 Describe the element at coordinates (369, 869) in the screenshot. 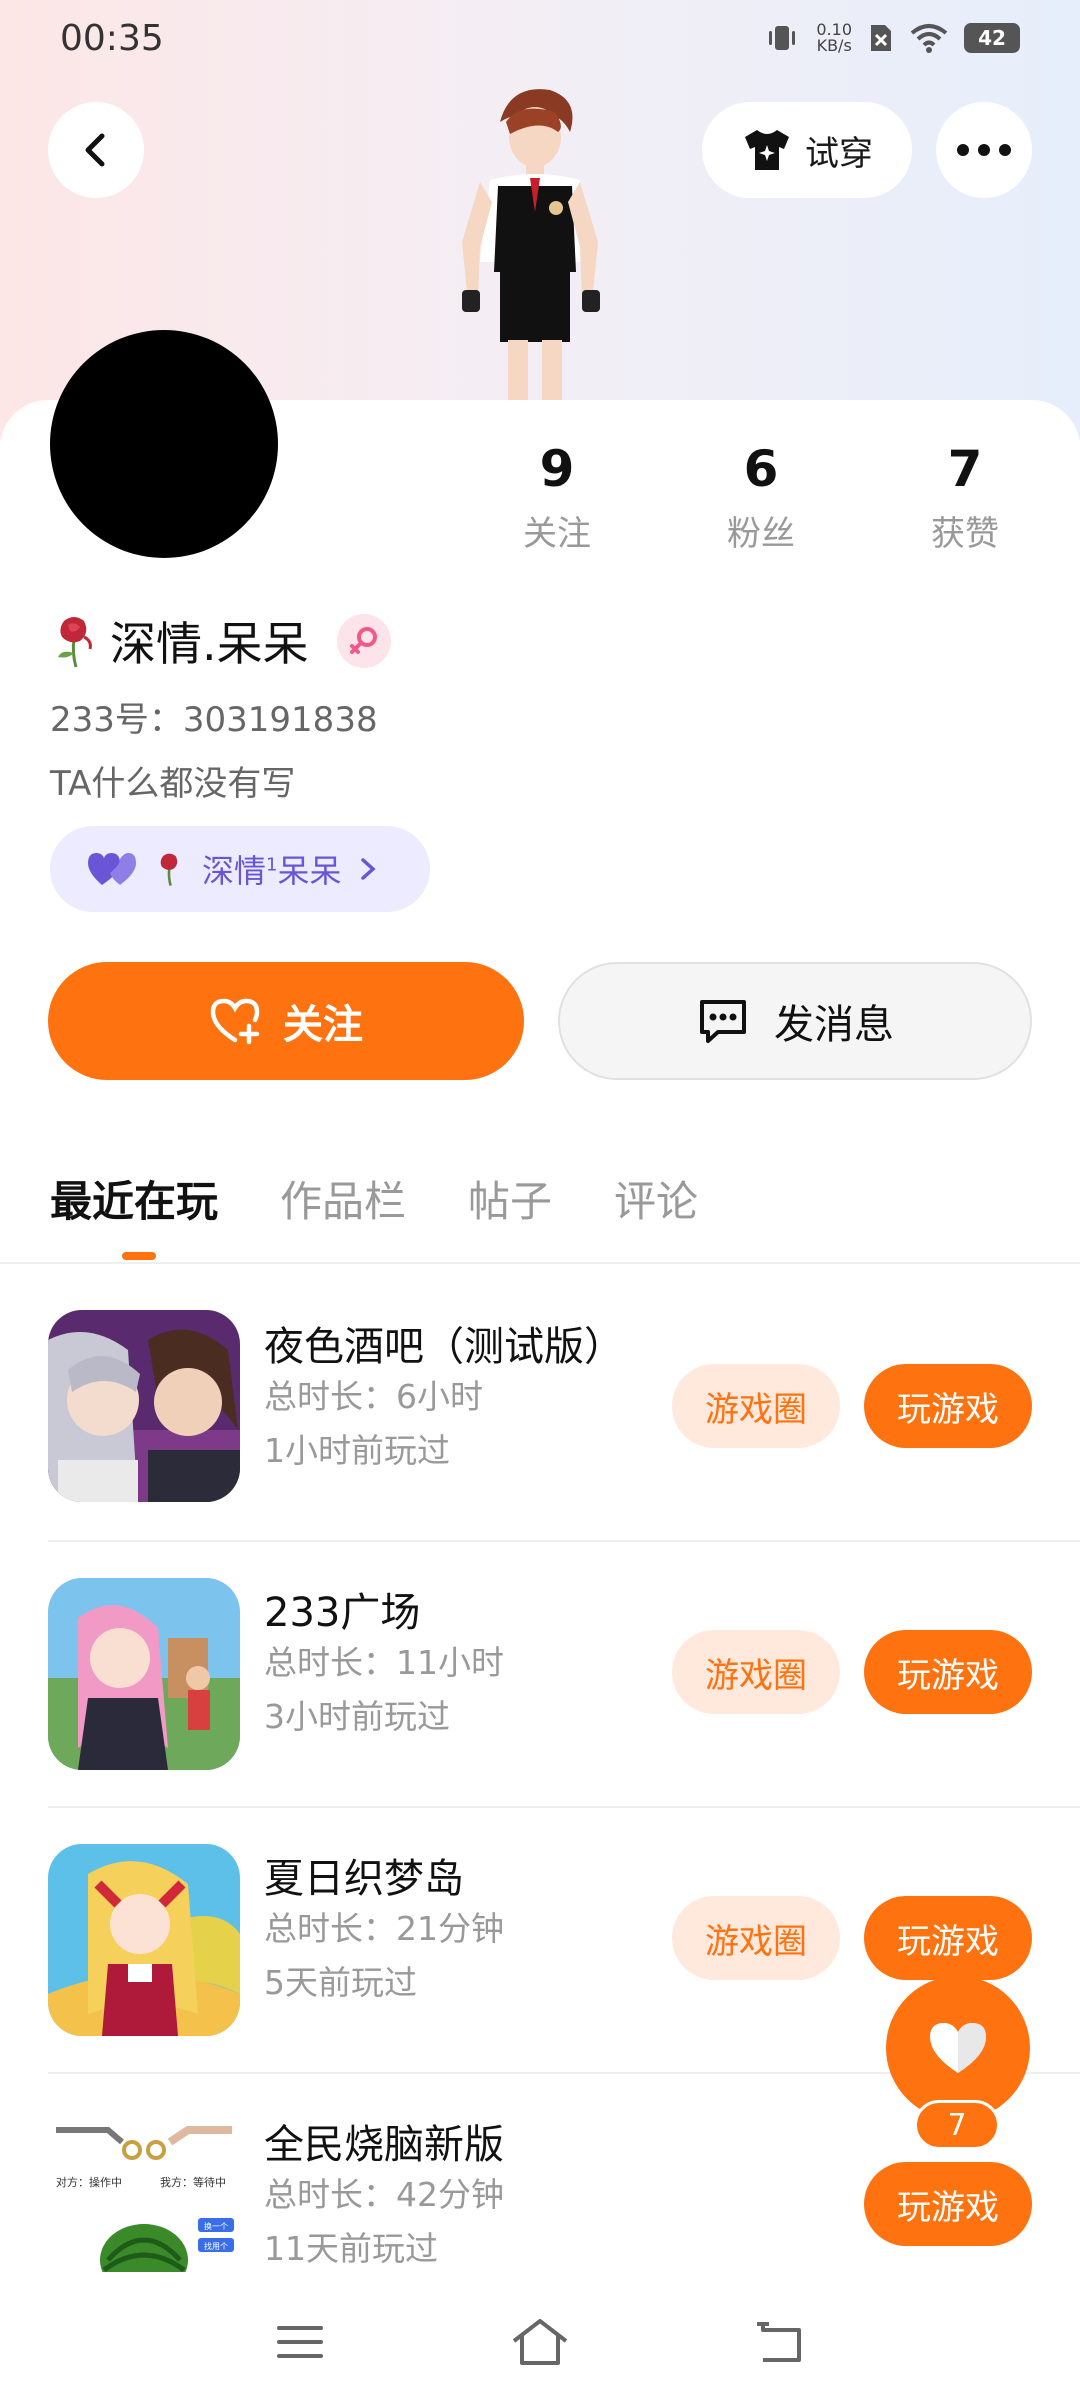

I see `chevron-right-icon` at that location.